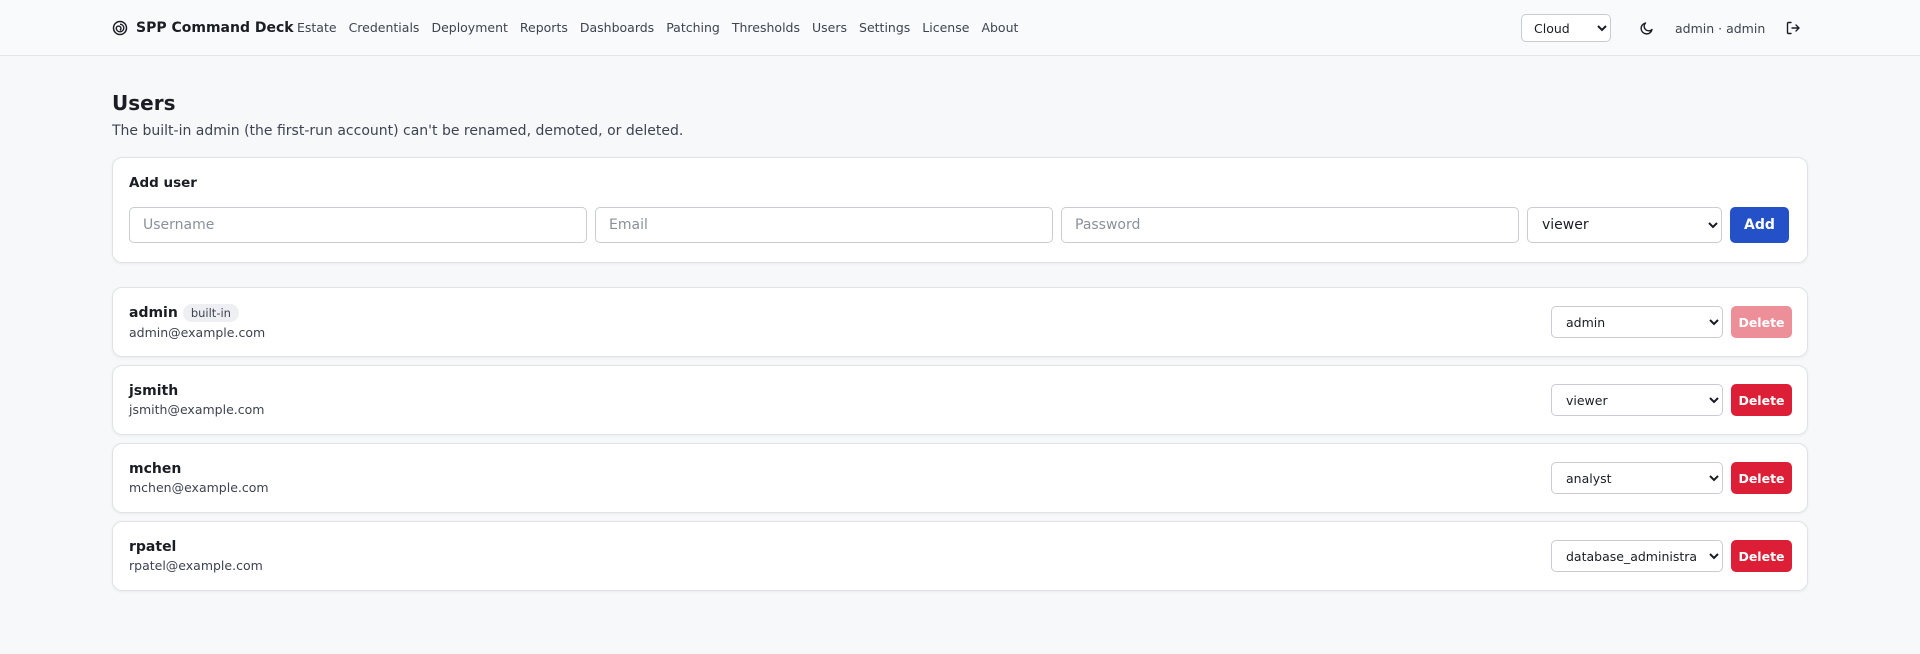  Describe the element at coordinates (197, 409) in the screenshot. I see `user-email: jsmith@example.com` at that location.